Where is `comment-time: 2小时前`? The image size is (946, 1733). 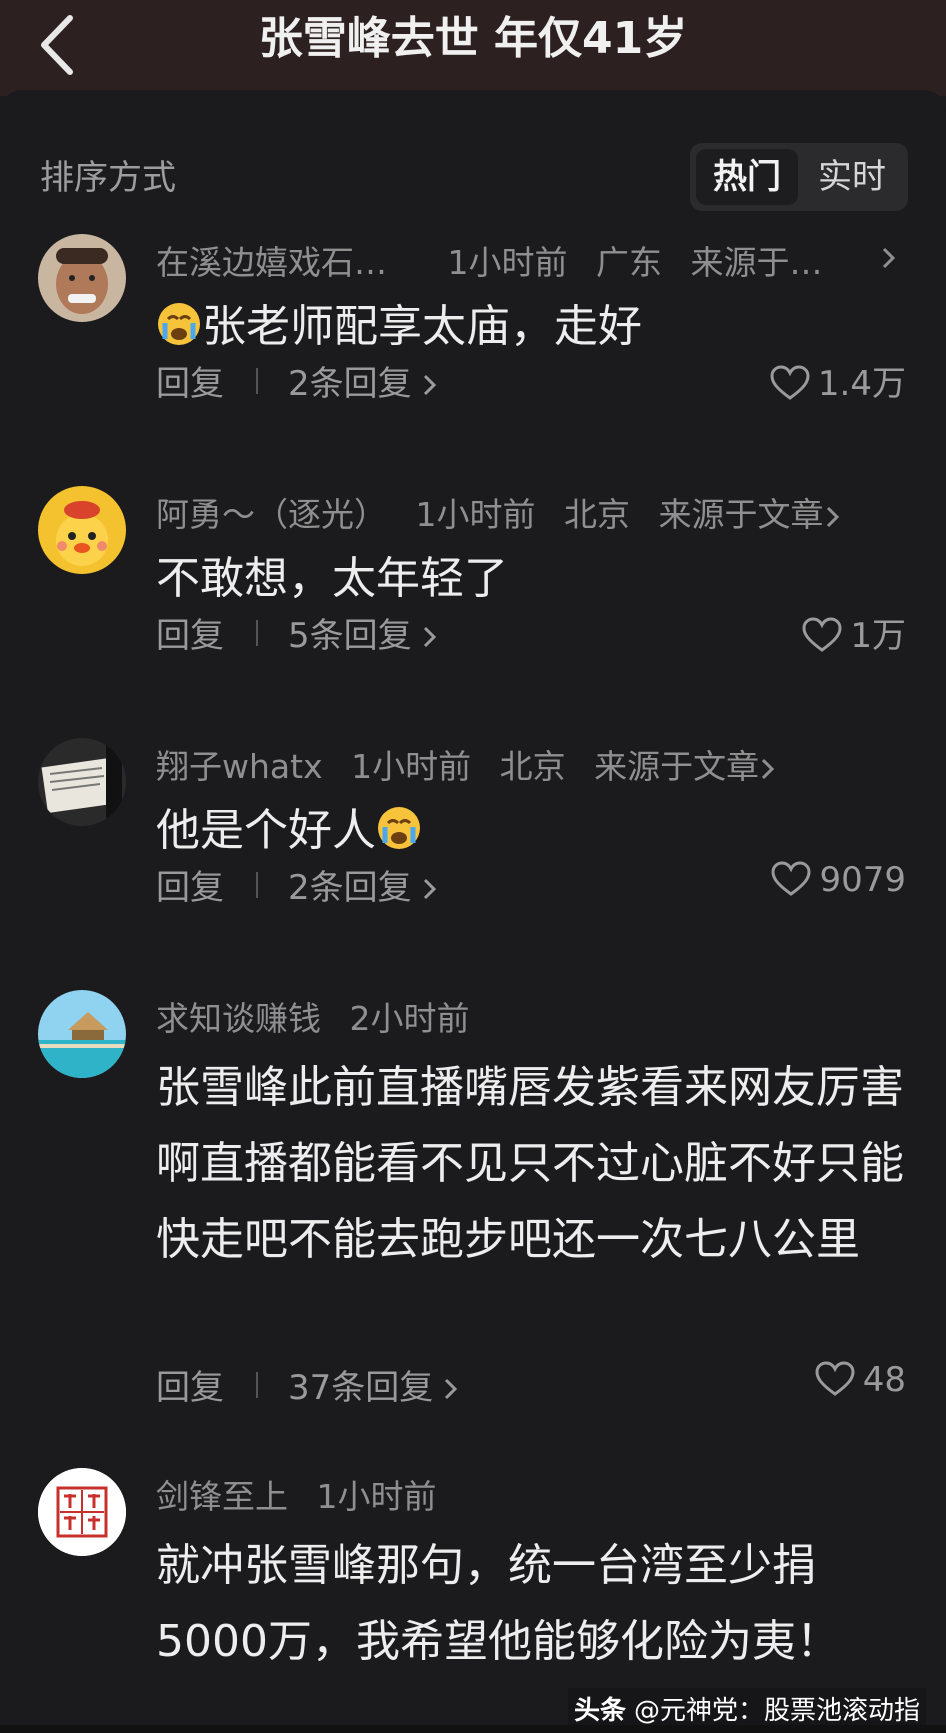
comment-time: 2小时前 is located at coordinates (409, 1018).